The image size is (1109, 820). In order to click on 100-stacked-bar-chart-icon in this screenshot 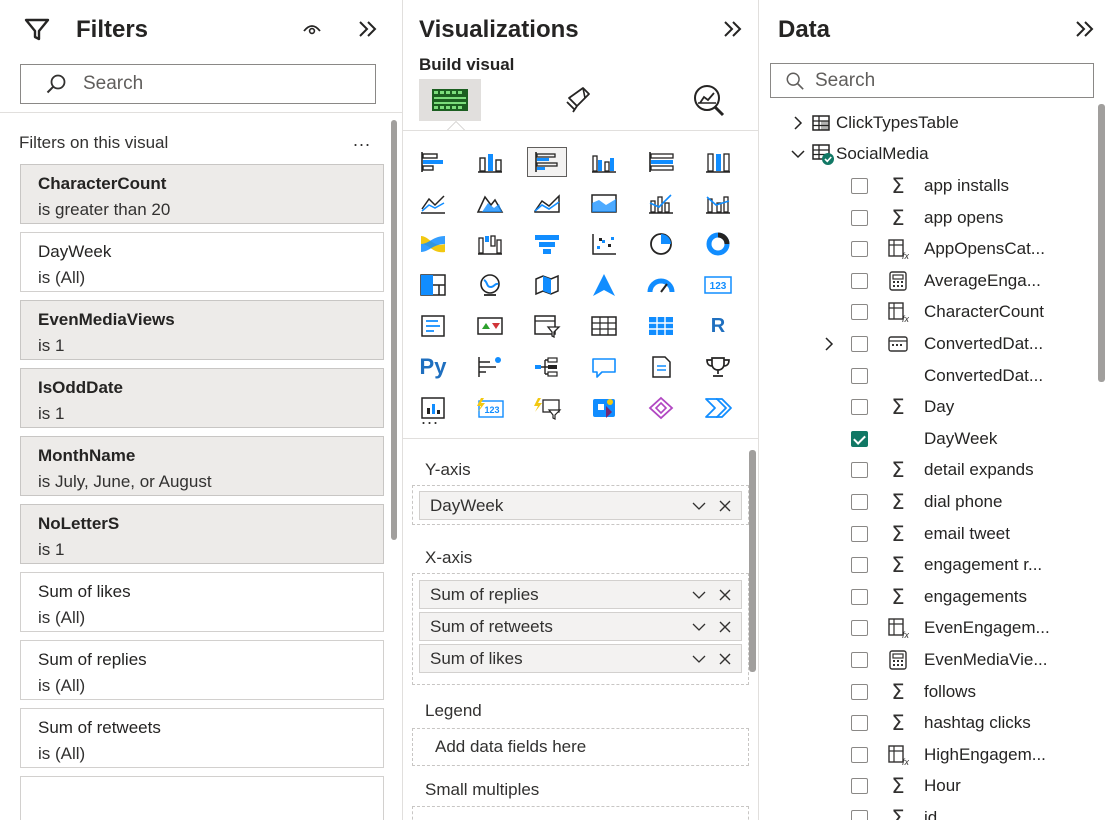, I will do `click(661, 162)`.